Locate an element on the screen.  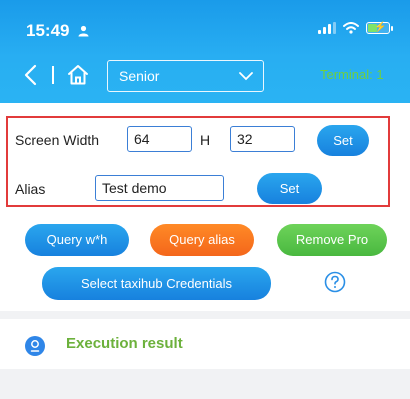
query-alias-button: Query alias is located at coordinates (202, 240).